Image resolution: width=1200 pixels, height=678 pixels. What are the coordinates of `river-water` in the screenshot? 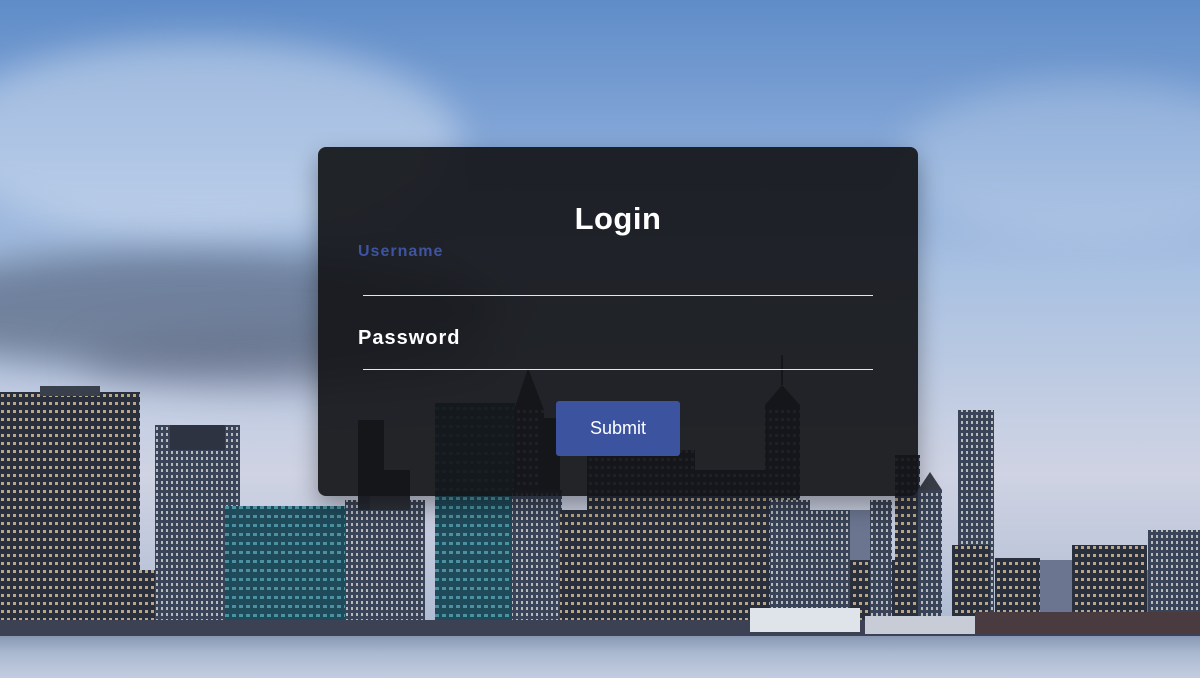 It's located at (600, 657).